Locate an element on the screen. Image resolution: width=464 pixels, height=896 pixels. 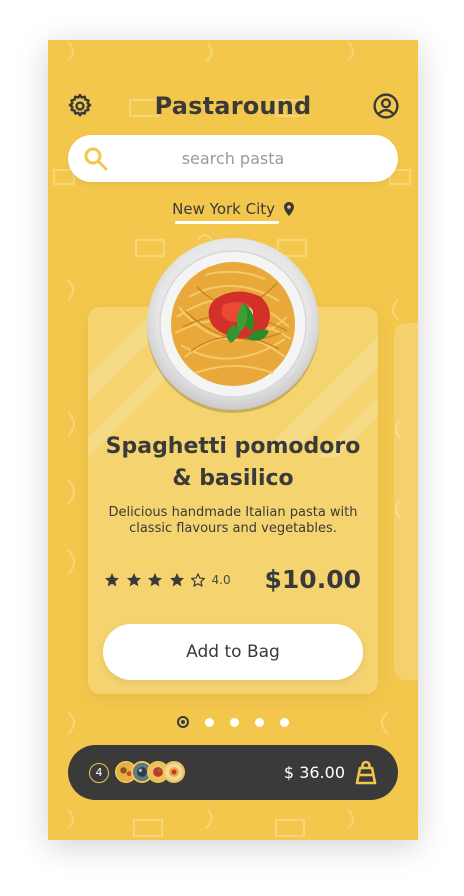
location-selector: New York City is located at coordinates (233, 208).